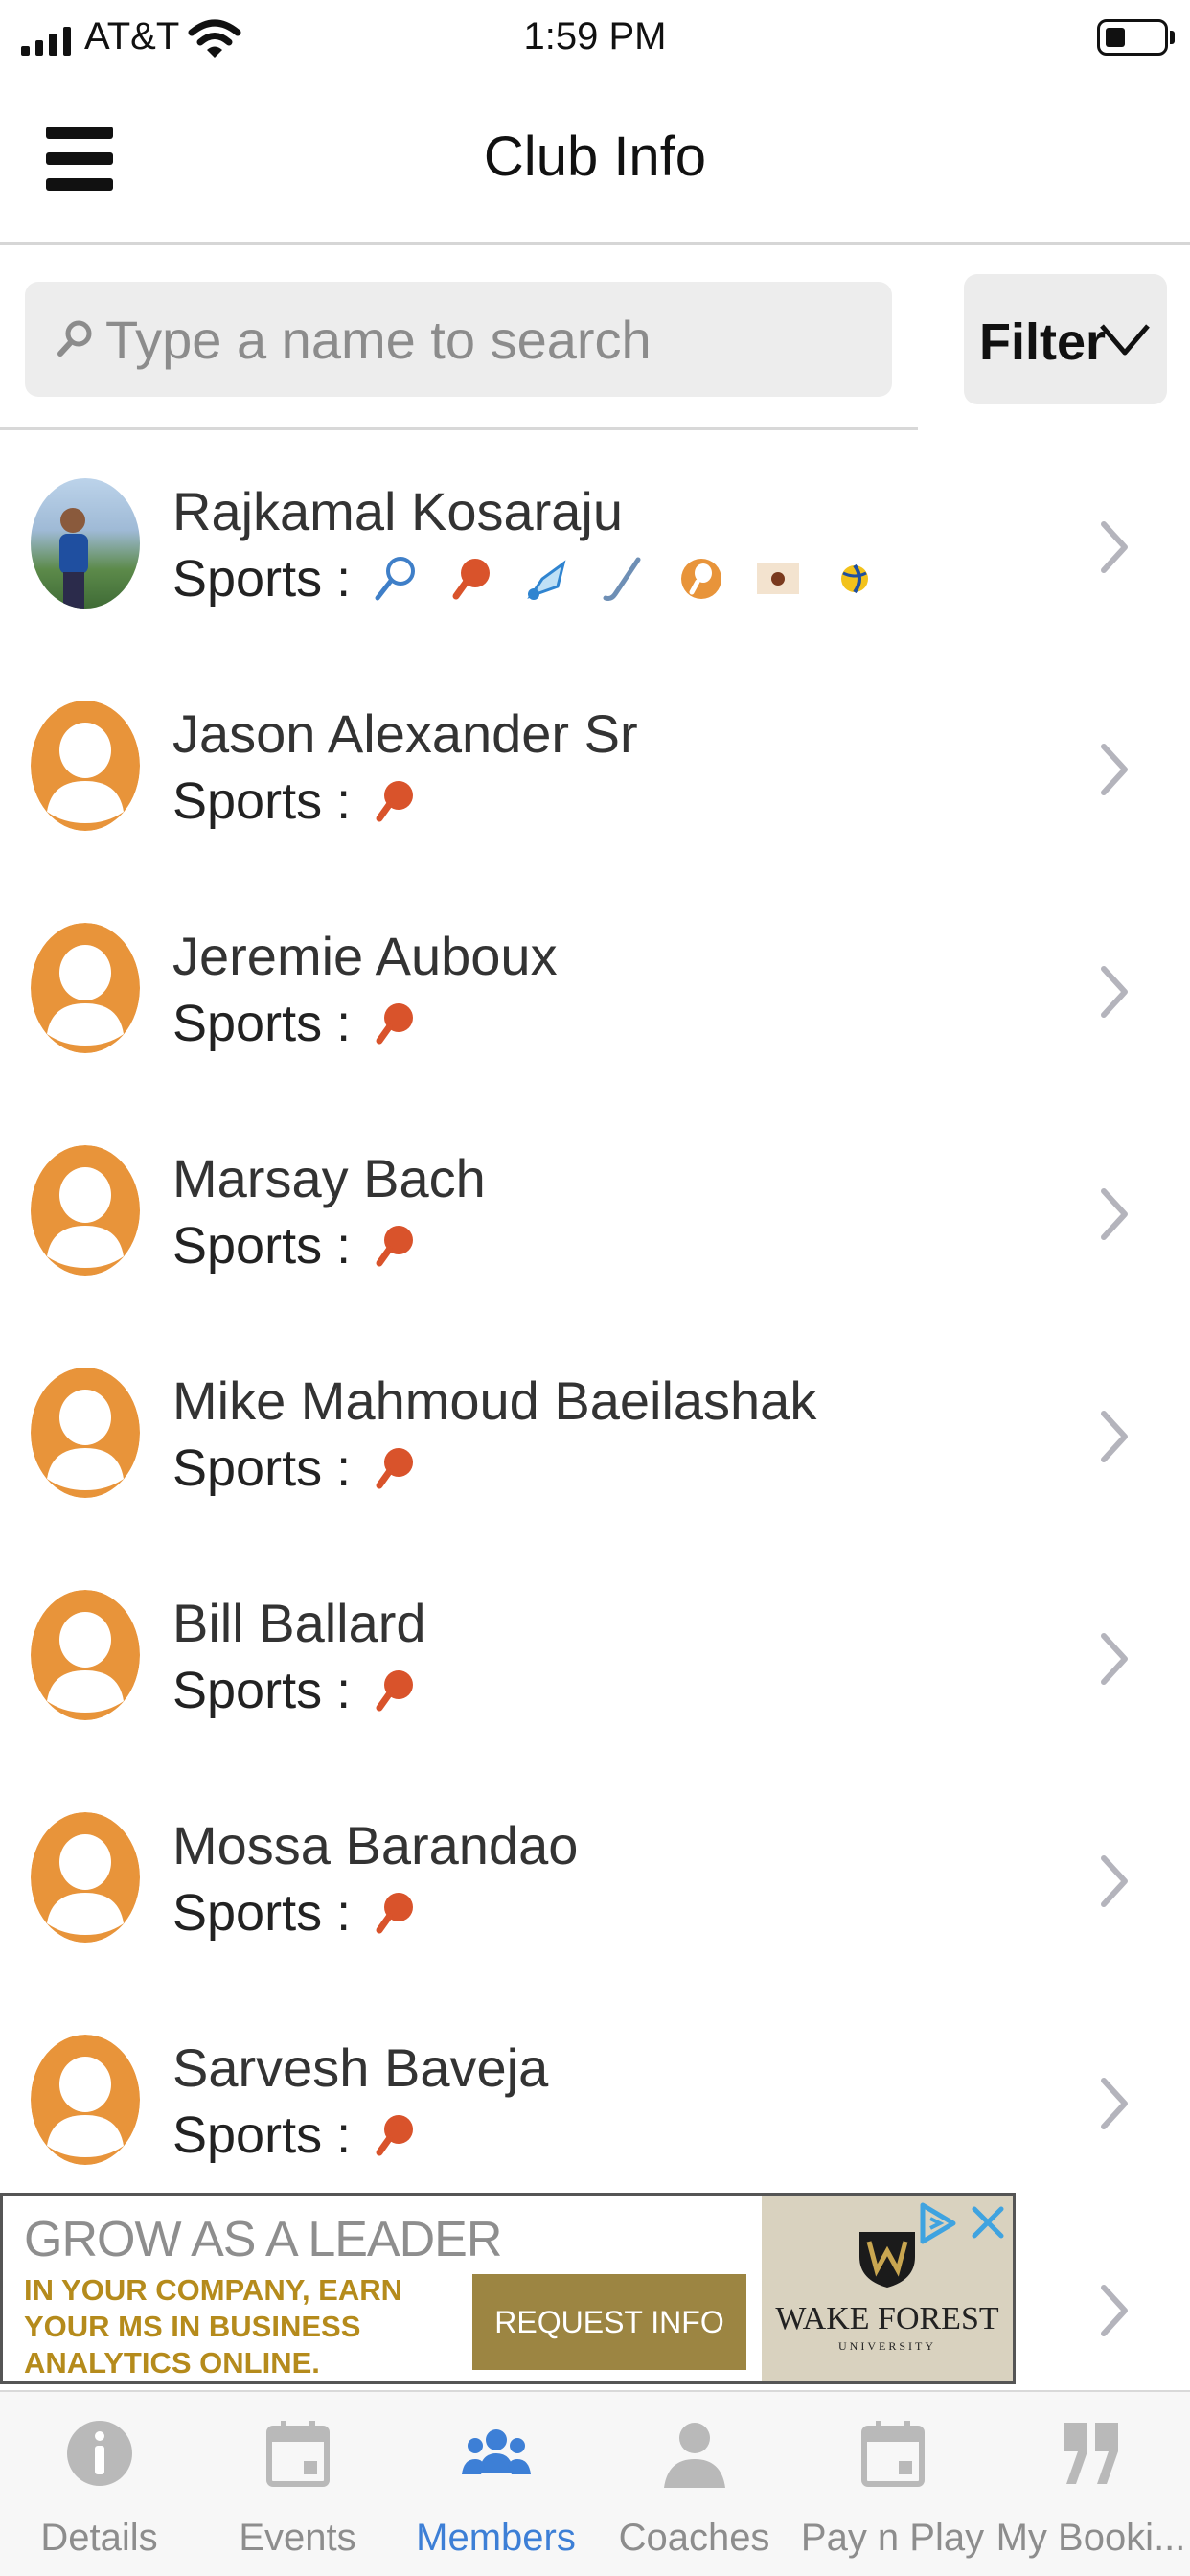  I want to click on page-title: Club Info, so click(595, 157).